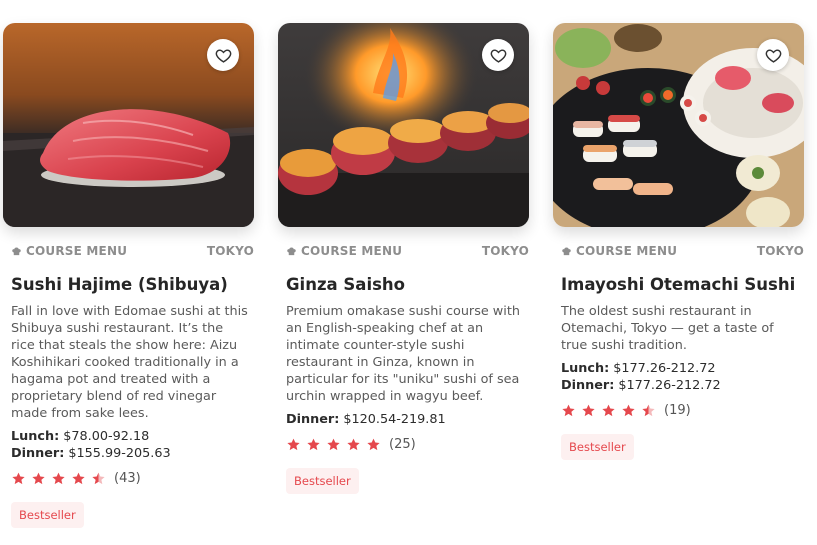  I want to click on star-rating: (43), so click(128, 478).